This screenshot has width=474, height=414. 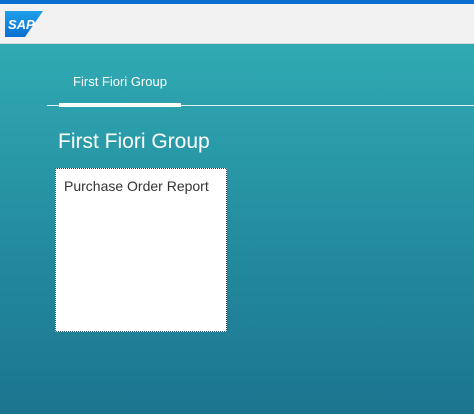 I want to click on anchor-tab-label: First Fiori Group, so click(x=120, y=81).